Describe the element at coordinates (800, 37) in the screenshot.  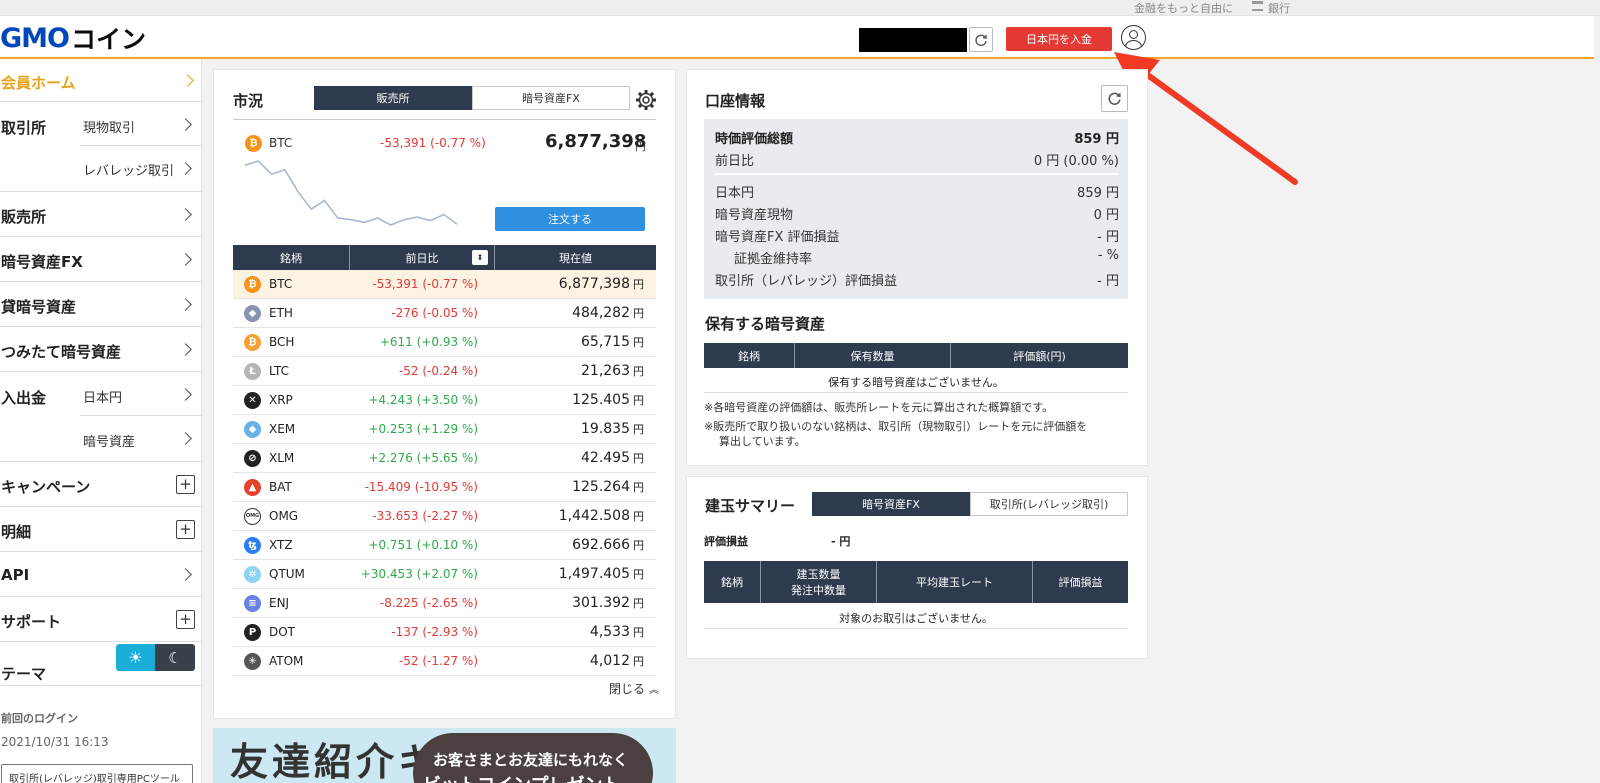
I see `header: GMO コイン 日本円を入金` at that location.